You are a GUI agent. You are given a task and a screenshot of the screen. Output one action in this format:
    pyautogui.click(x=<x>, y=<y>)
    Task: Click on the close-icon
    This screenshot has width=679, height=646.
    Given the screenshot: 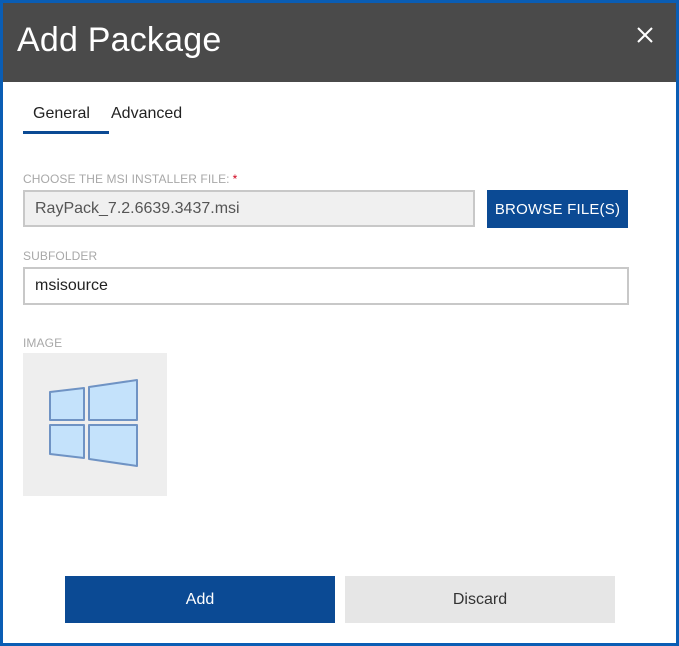 What is the action you would take?
    pyautogui.click(x=645, y=35)
    